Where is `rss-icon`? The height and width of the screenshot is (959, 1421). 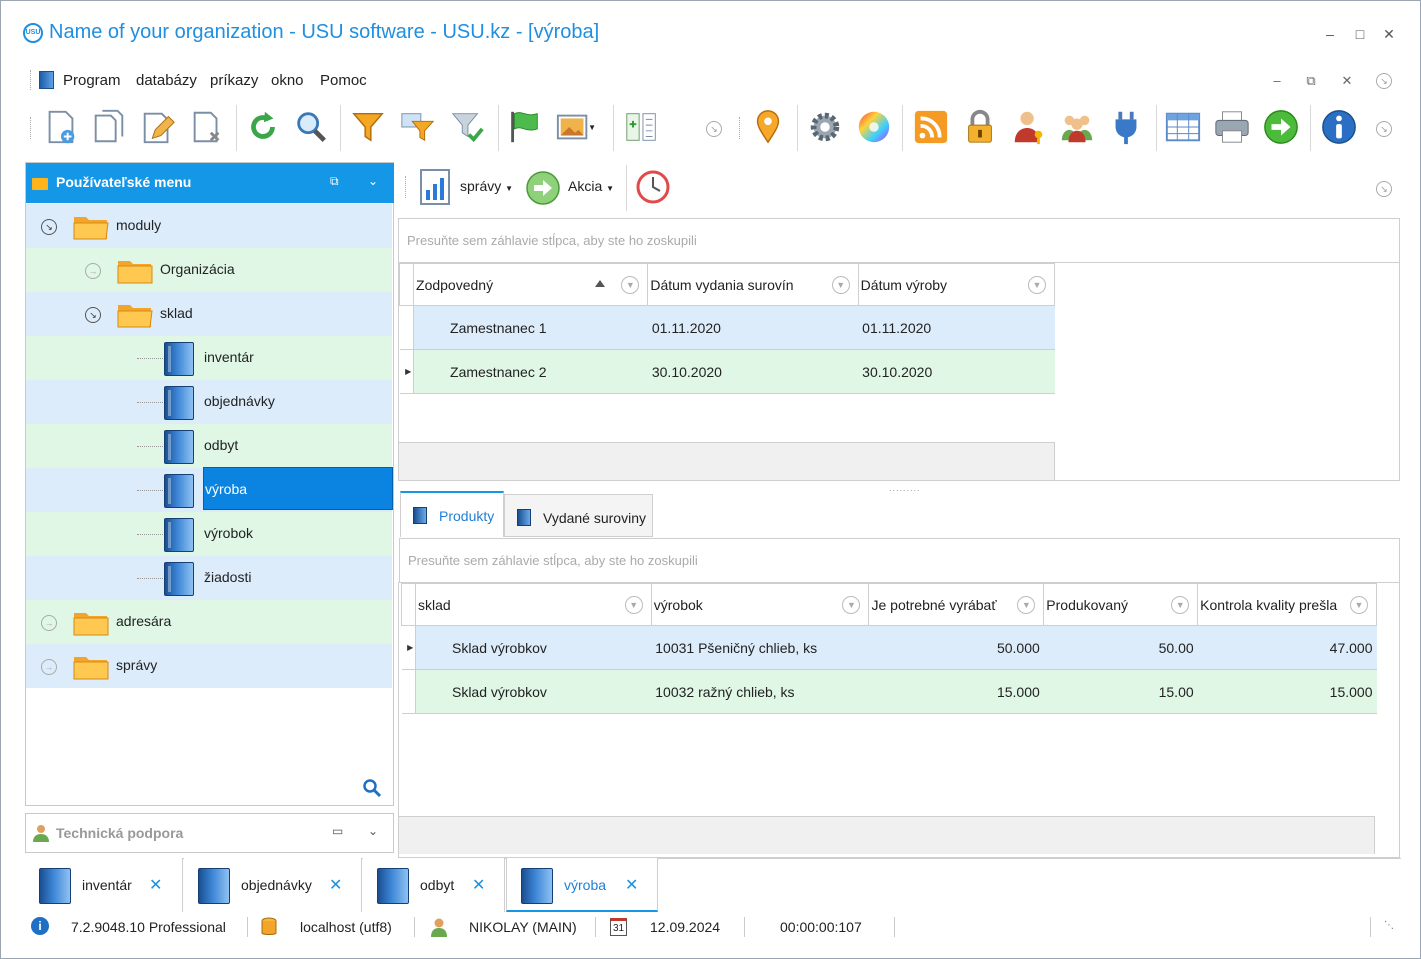 rss-icon is located at coordinates (931, 127).